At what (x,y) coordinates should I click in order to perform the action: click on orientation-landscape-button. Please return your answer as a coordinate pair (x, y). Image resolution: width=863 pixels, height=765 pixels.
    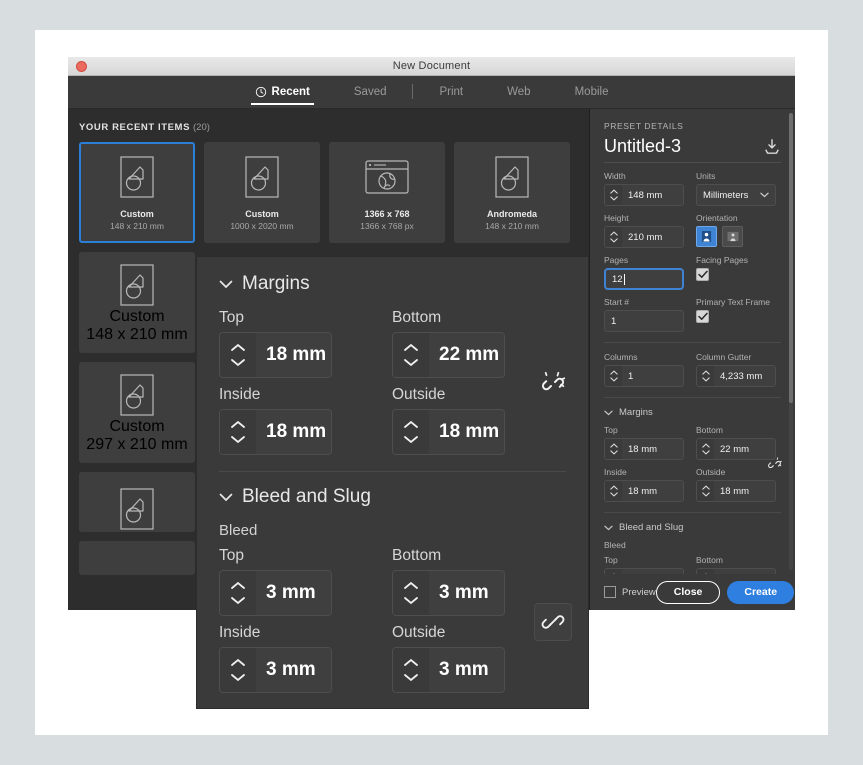
    Looking at the image, I should click on (732, 236).